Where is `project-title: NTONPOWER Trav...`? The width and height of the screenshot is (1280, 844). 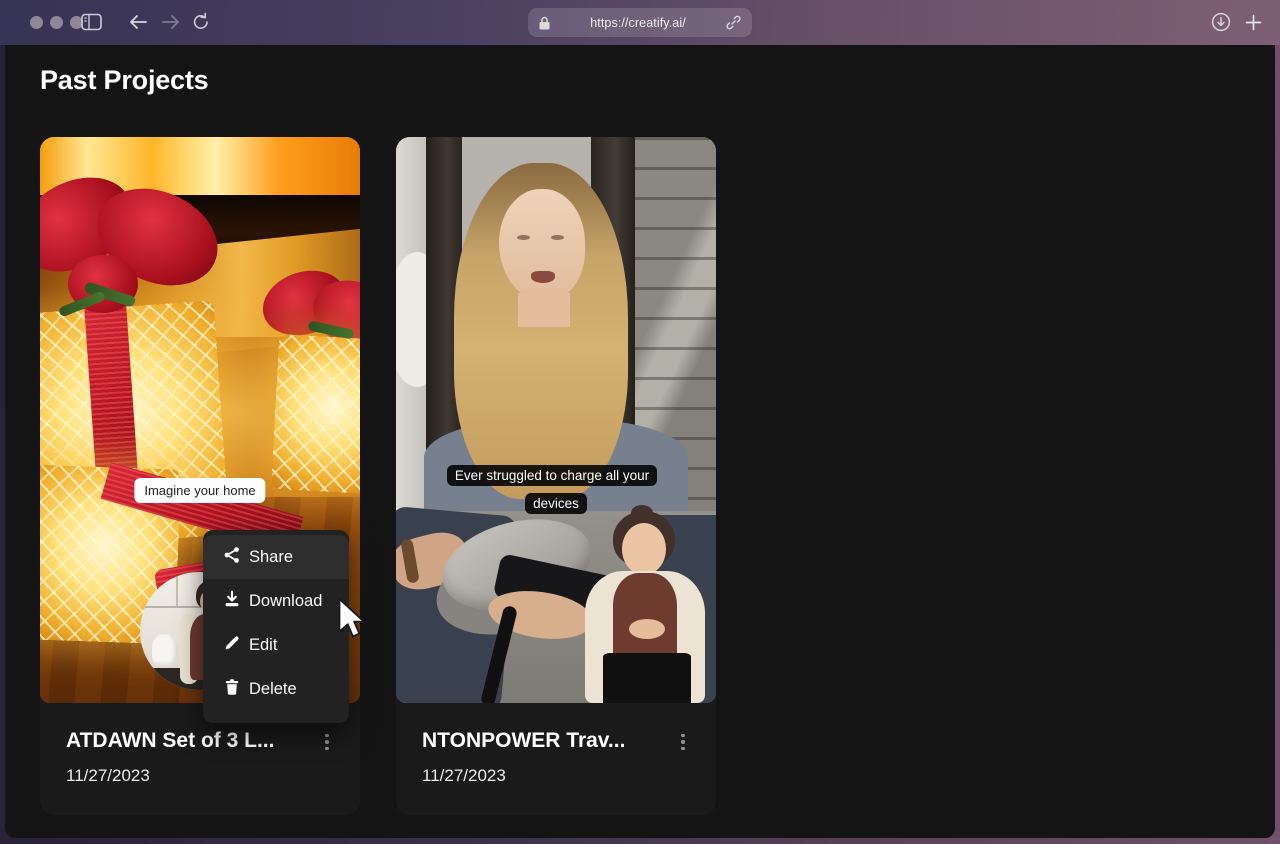
project-title: NTONPOWER Trav... is located at coordinates (524, 740).